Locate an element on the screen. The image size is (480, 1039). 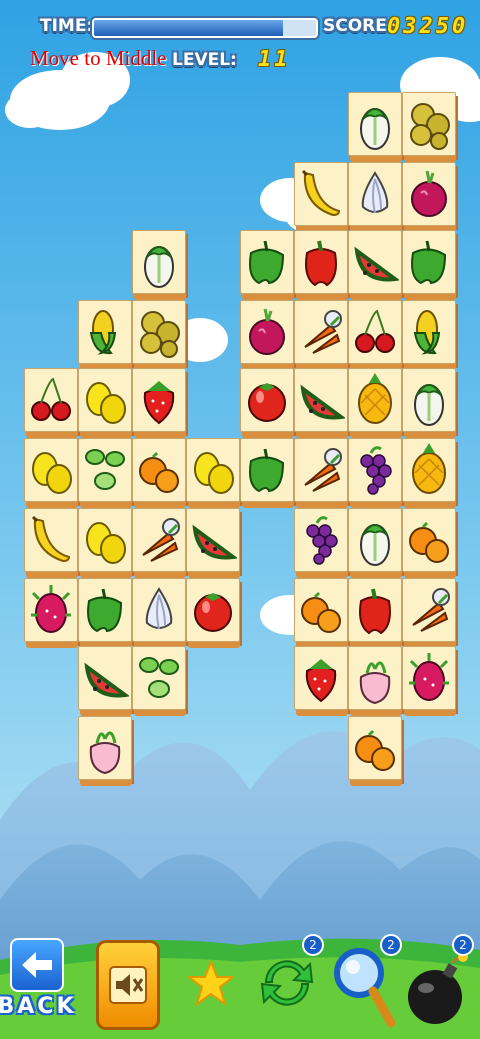
shuffle-button is located at coordinates (287, 983).